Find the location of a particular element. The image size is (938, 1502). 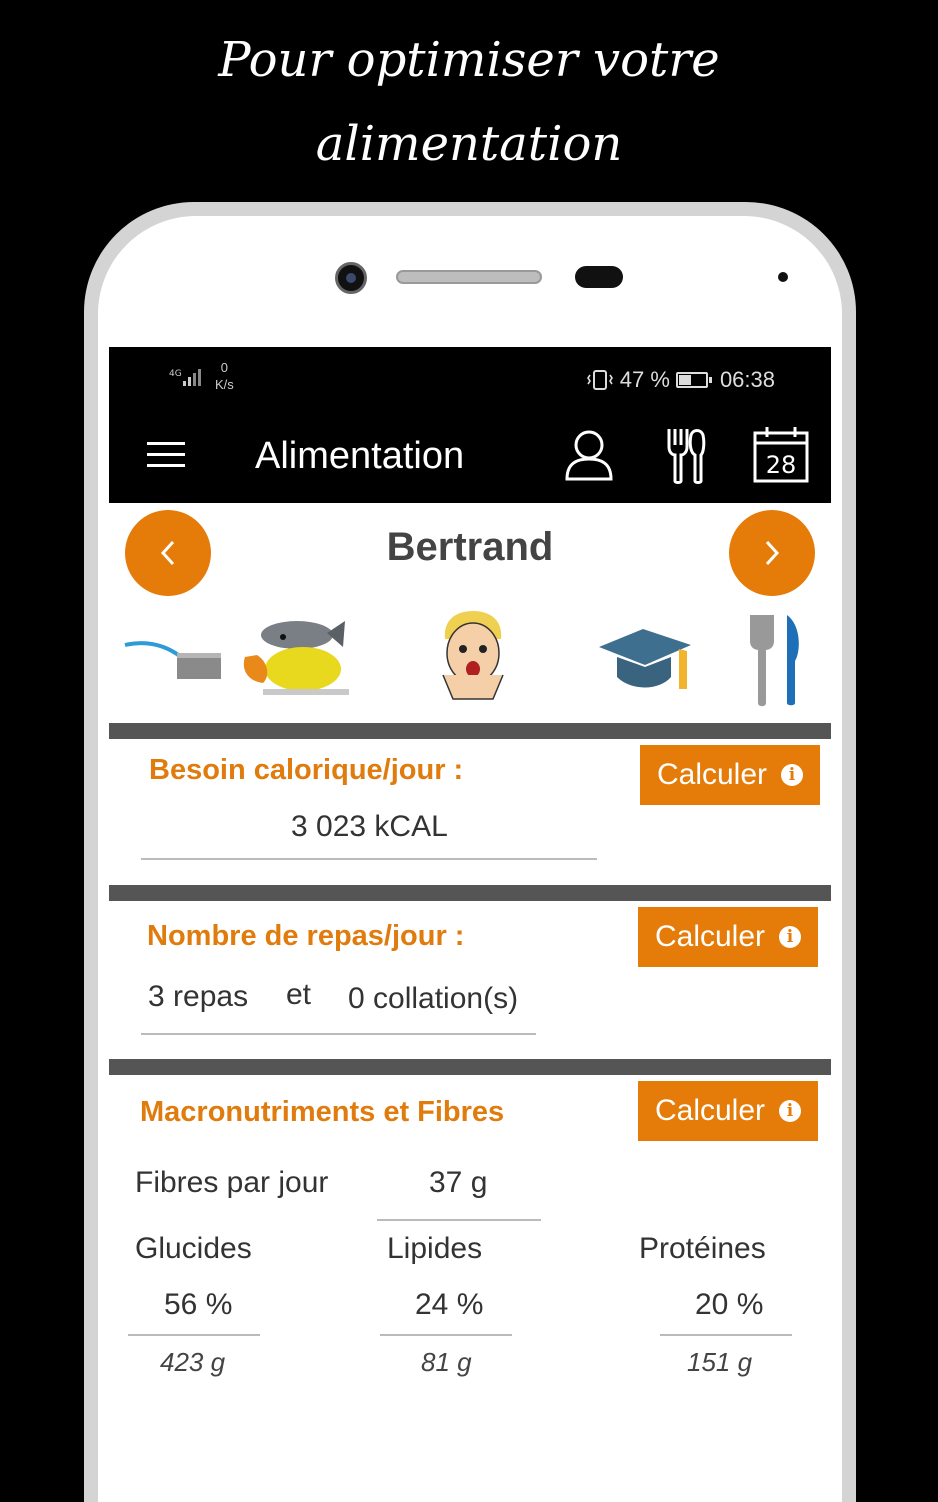

calculate-meals-button: Calculer i is located at coordinates (728, 937).